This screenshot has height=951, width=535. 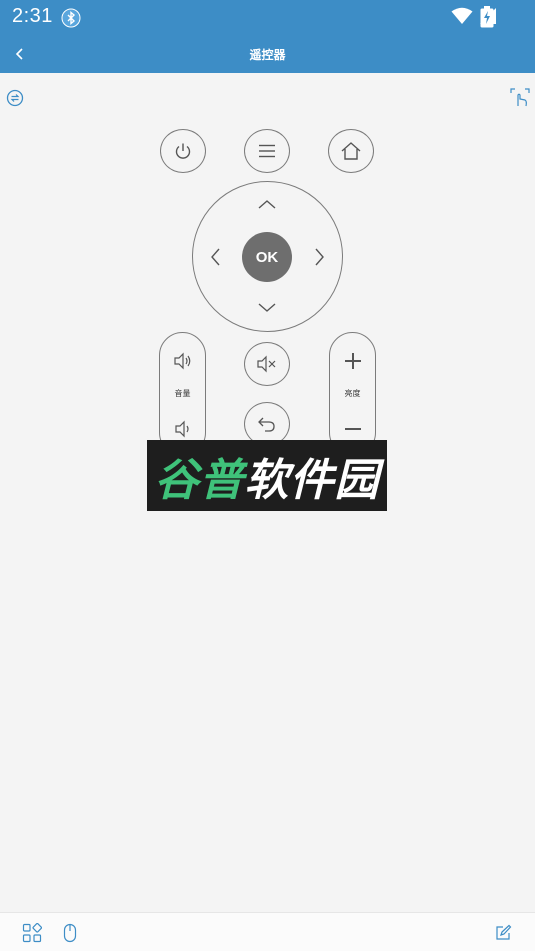 I want to click on wifi-icon, so click(x=462, y=18).